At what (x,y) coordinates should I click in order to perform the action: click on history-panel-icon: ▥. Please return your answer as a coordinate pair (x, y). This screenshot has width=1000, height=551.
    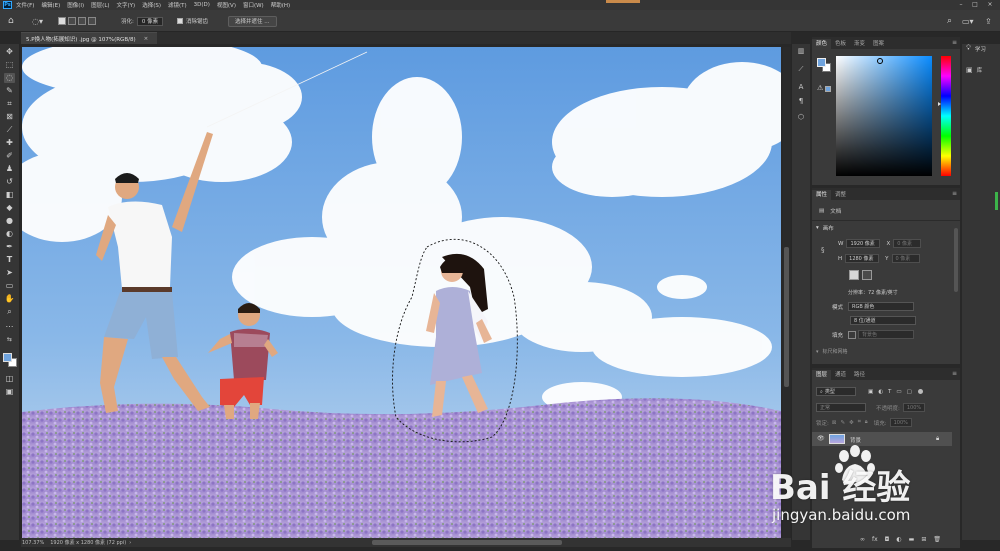
    Looking at the image, I should click on (801, 51).